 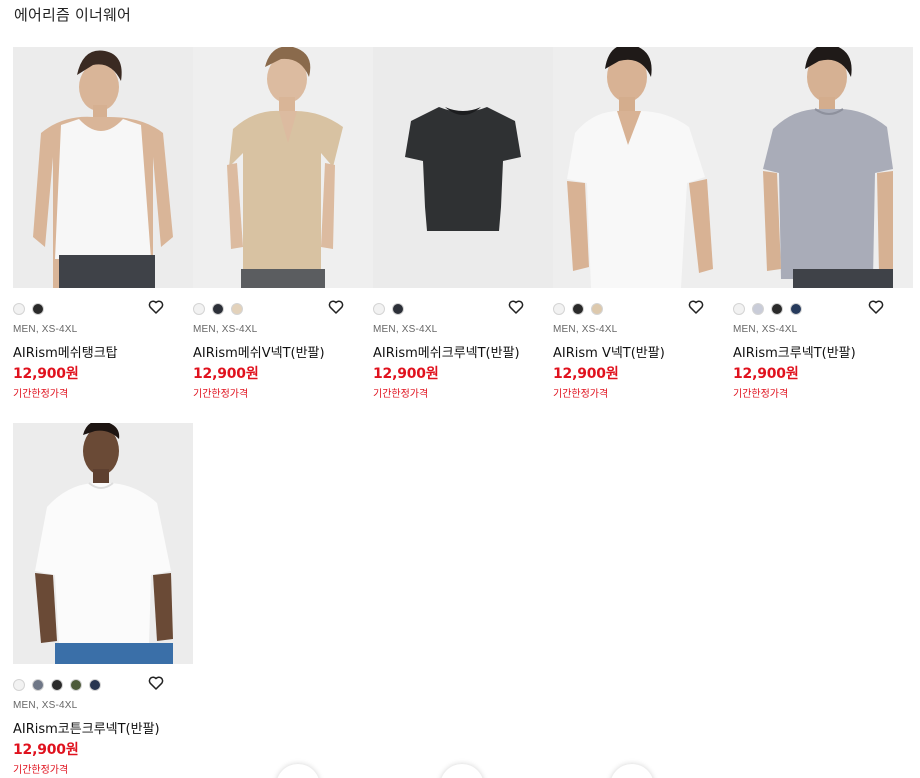 What do you see at coordinates (794, 351) in the screenshot?
I see `product-name: AIRism크루넥T(반팔)` at bounding box center [794, 351].